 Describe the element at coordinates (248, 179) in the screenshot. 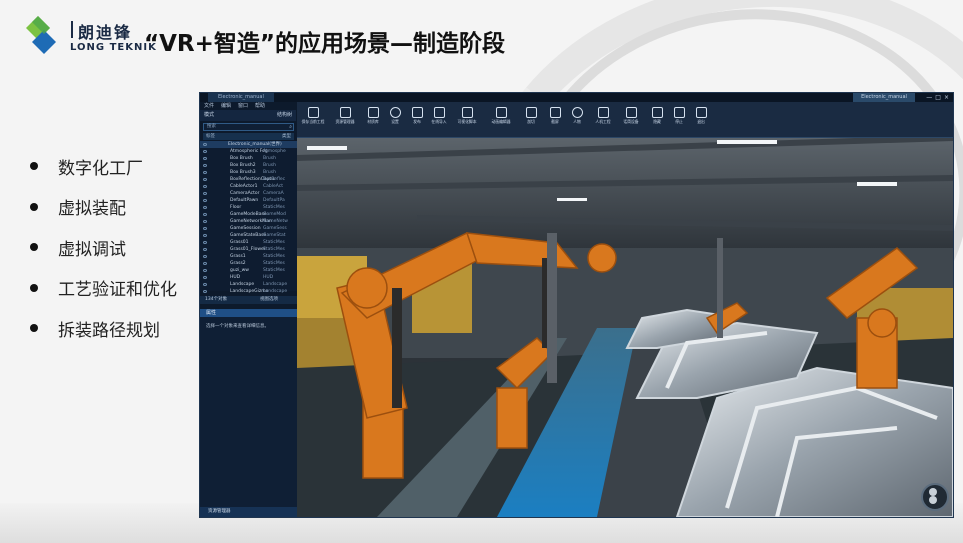

I see `outliner-row: BoxReflectionCaptur BoxReflec` at that location.